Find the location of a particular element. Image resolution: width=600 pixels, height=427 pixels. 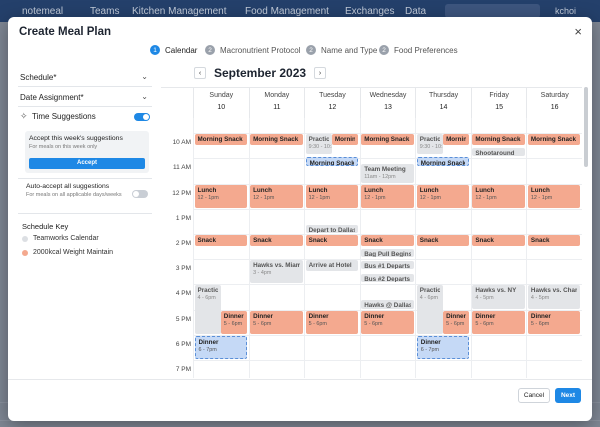

accept-button: Accept is located at coordinates (87, 163).